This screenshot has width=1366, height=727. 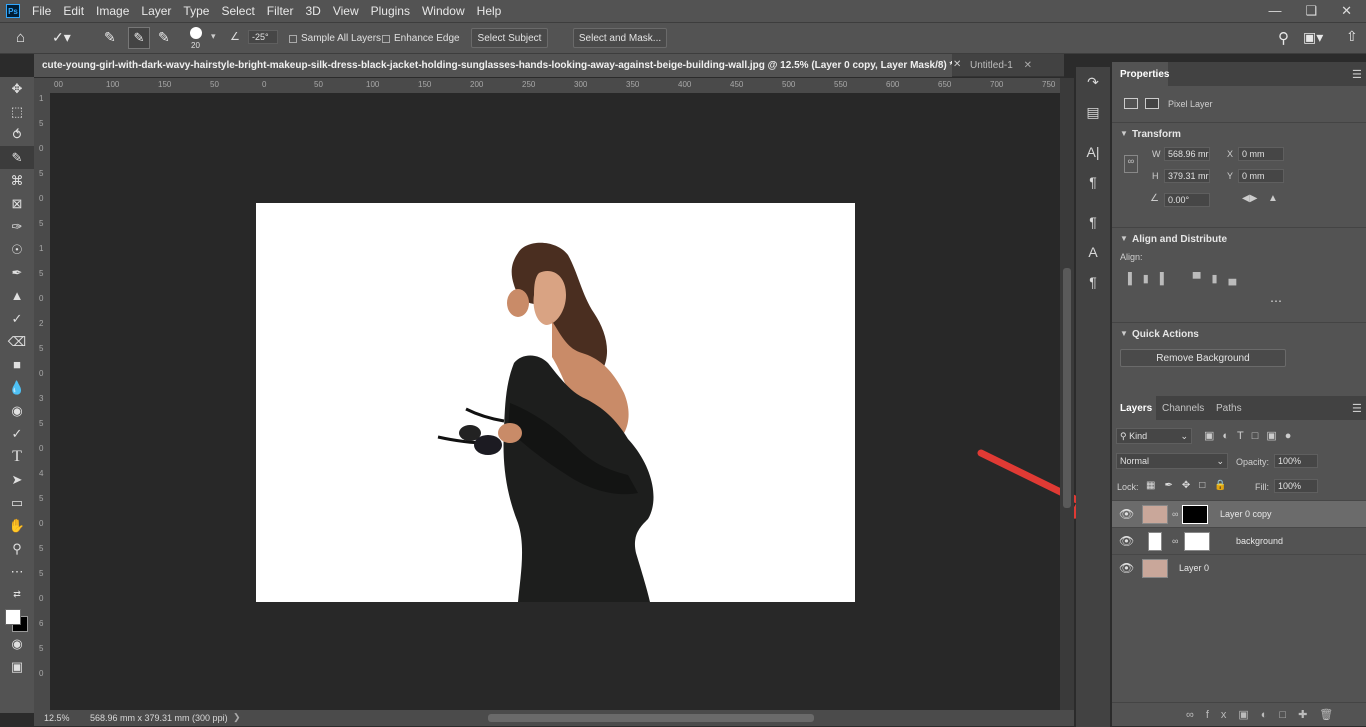 I want to click on eraser-tool-icon: ⌫, so click(x=17, y=341).